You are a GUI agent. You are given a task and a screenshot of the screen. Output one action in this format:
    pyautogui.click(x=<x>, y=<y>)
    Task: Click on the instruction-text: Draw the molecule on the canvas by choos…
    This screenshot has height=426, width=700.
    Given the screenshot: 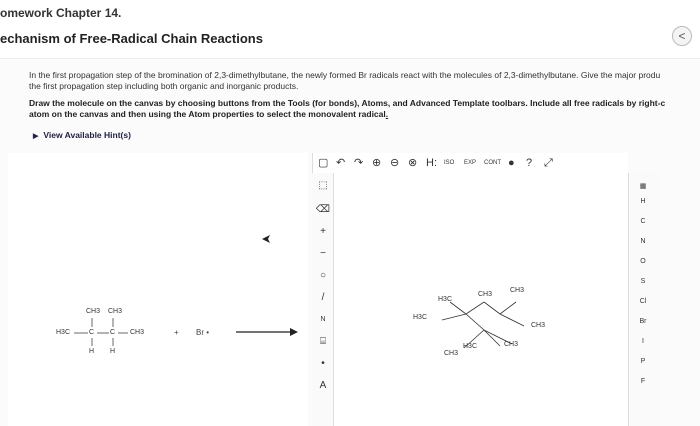 What is the action you would take?
    pyautogui.click(x=364, y=109)
    